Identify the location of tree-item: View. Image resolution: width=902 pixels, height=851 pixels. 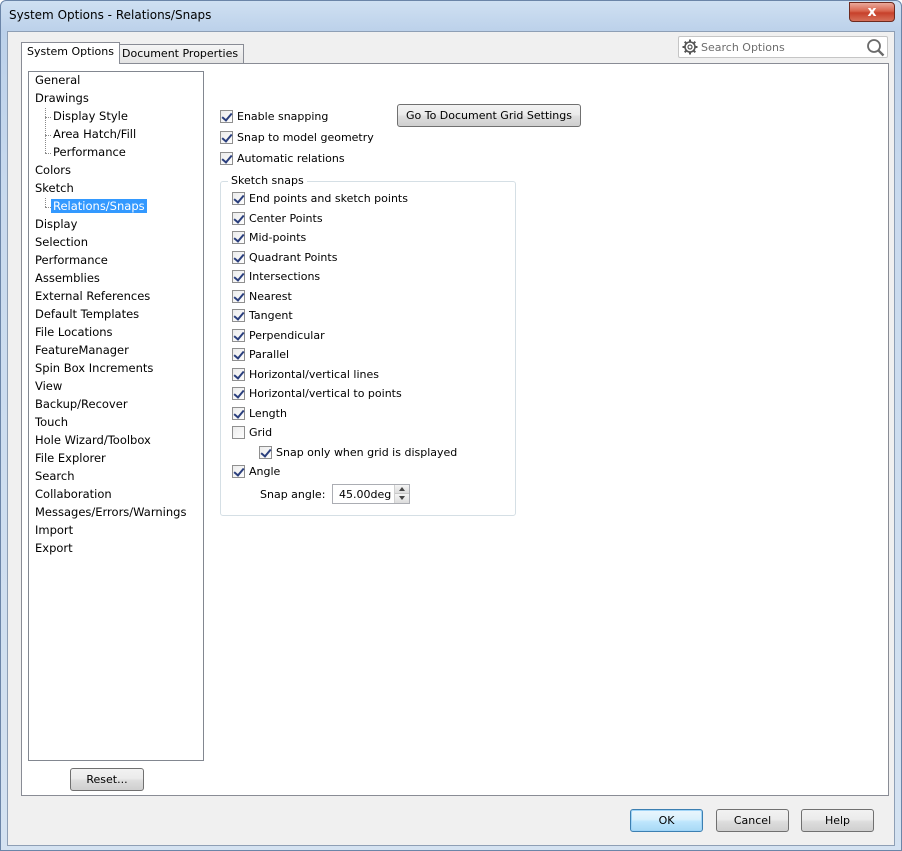
(48, 387).